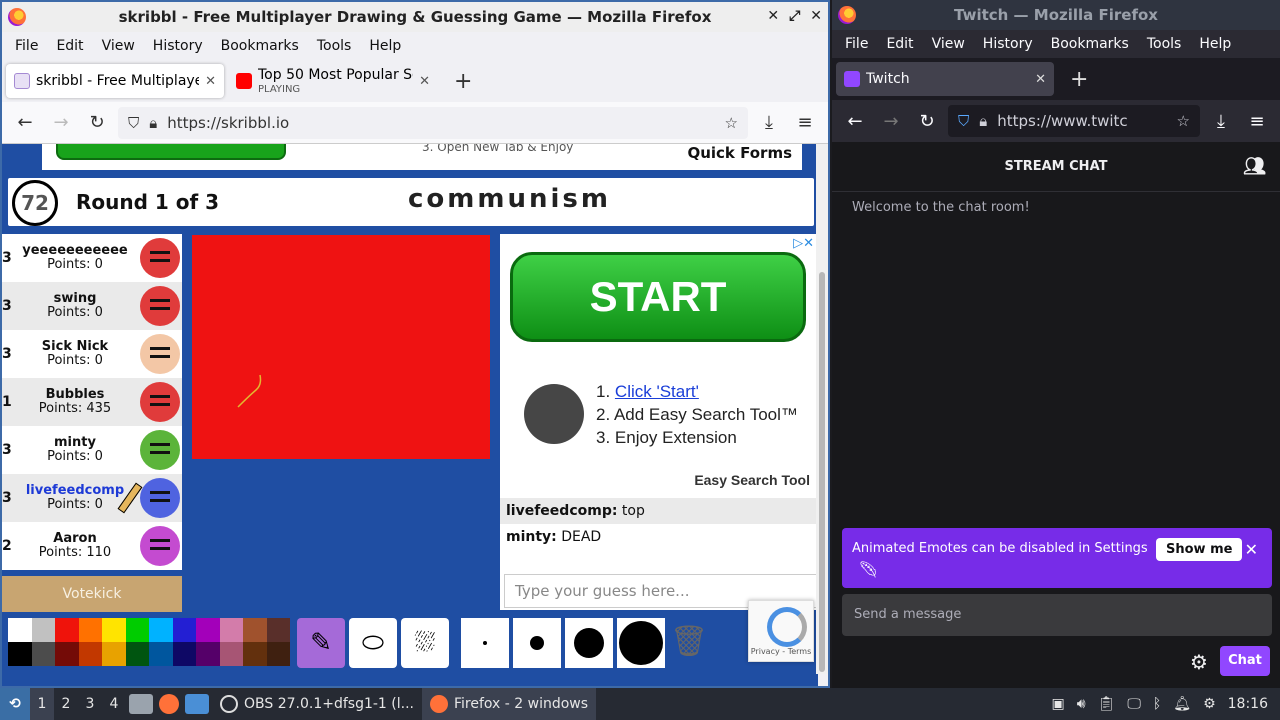  I want to click on maximize-icon: ⤢, so click(794, 16).